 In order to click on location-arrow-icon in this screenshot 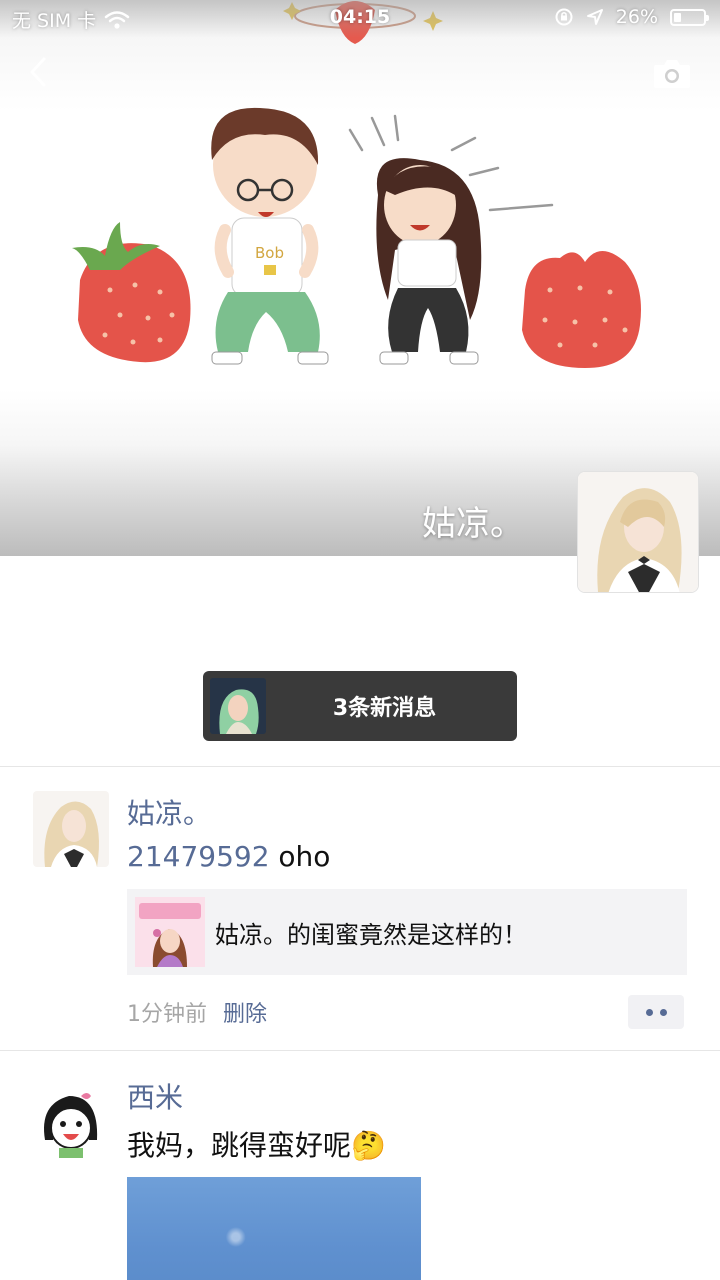, I will do `click(594, 17)`.